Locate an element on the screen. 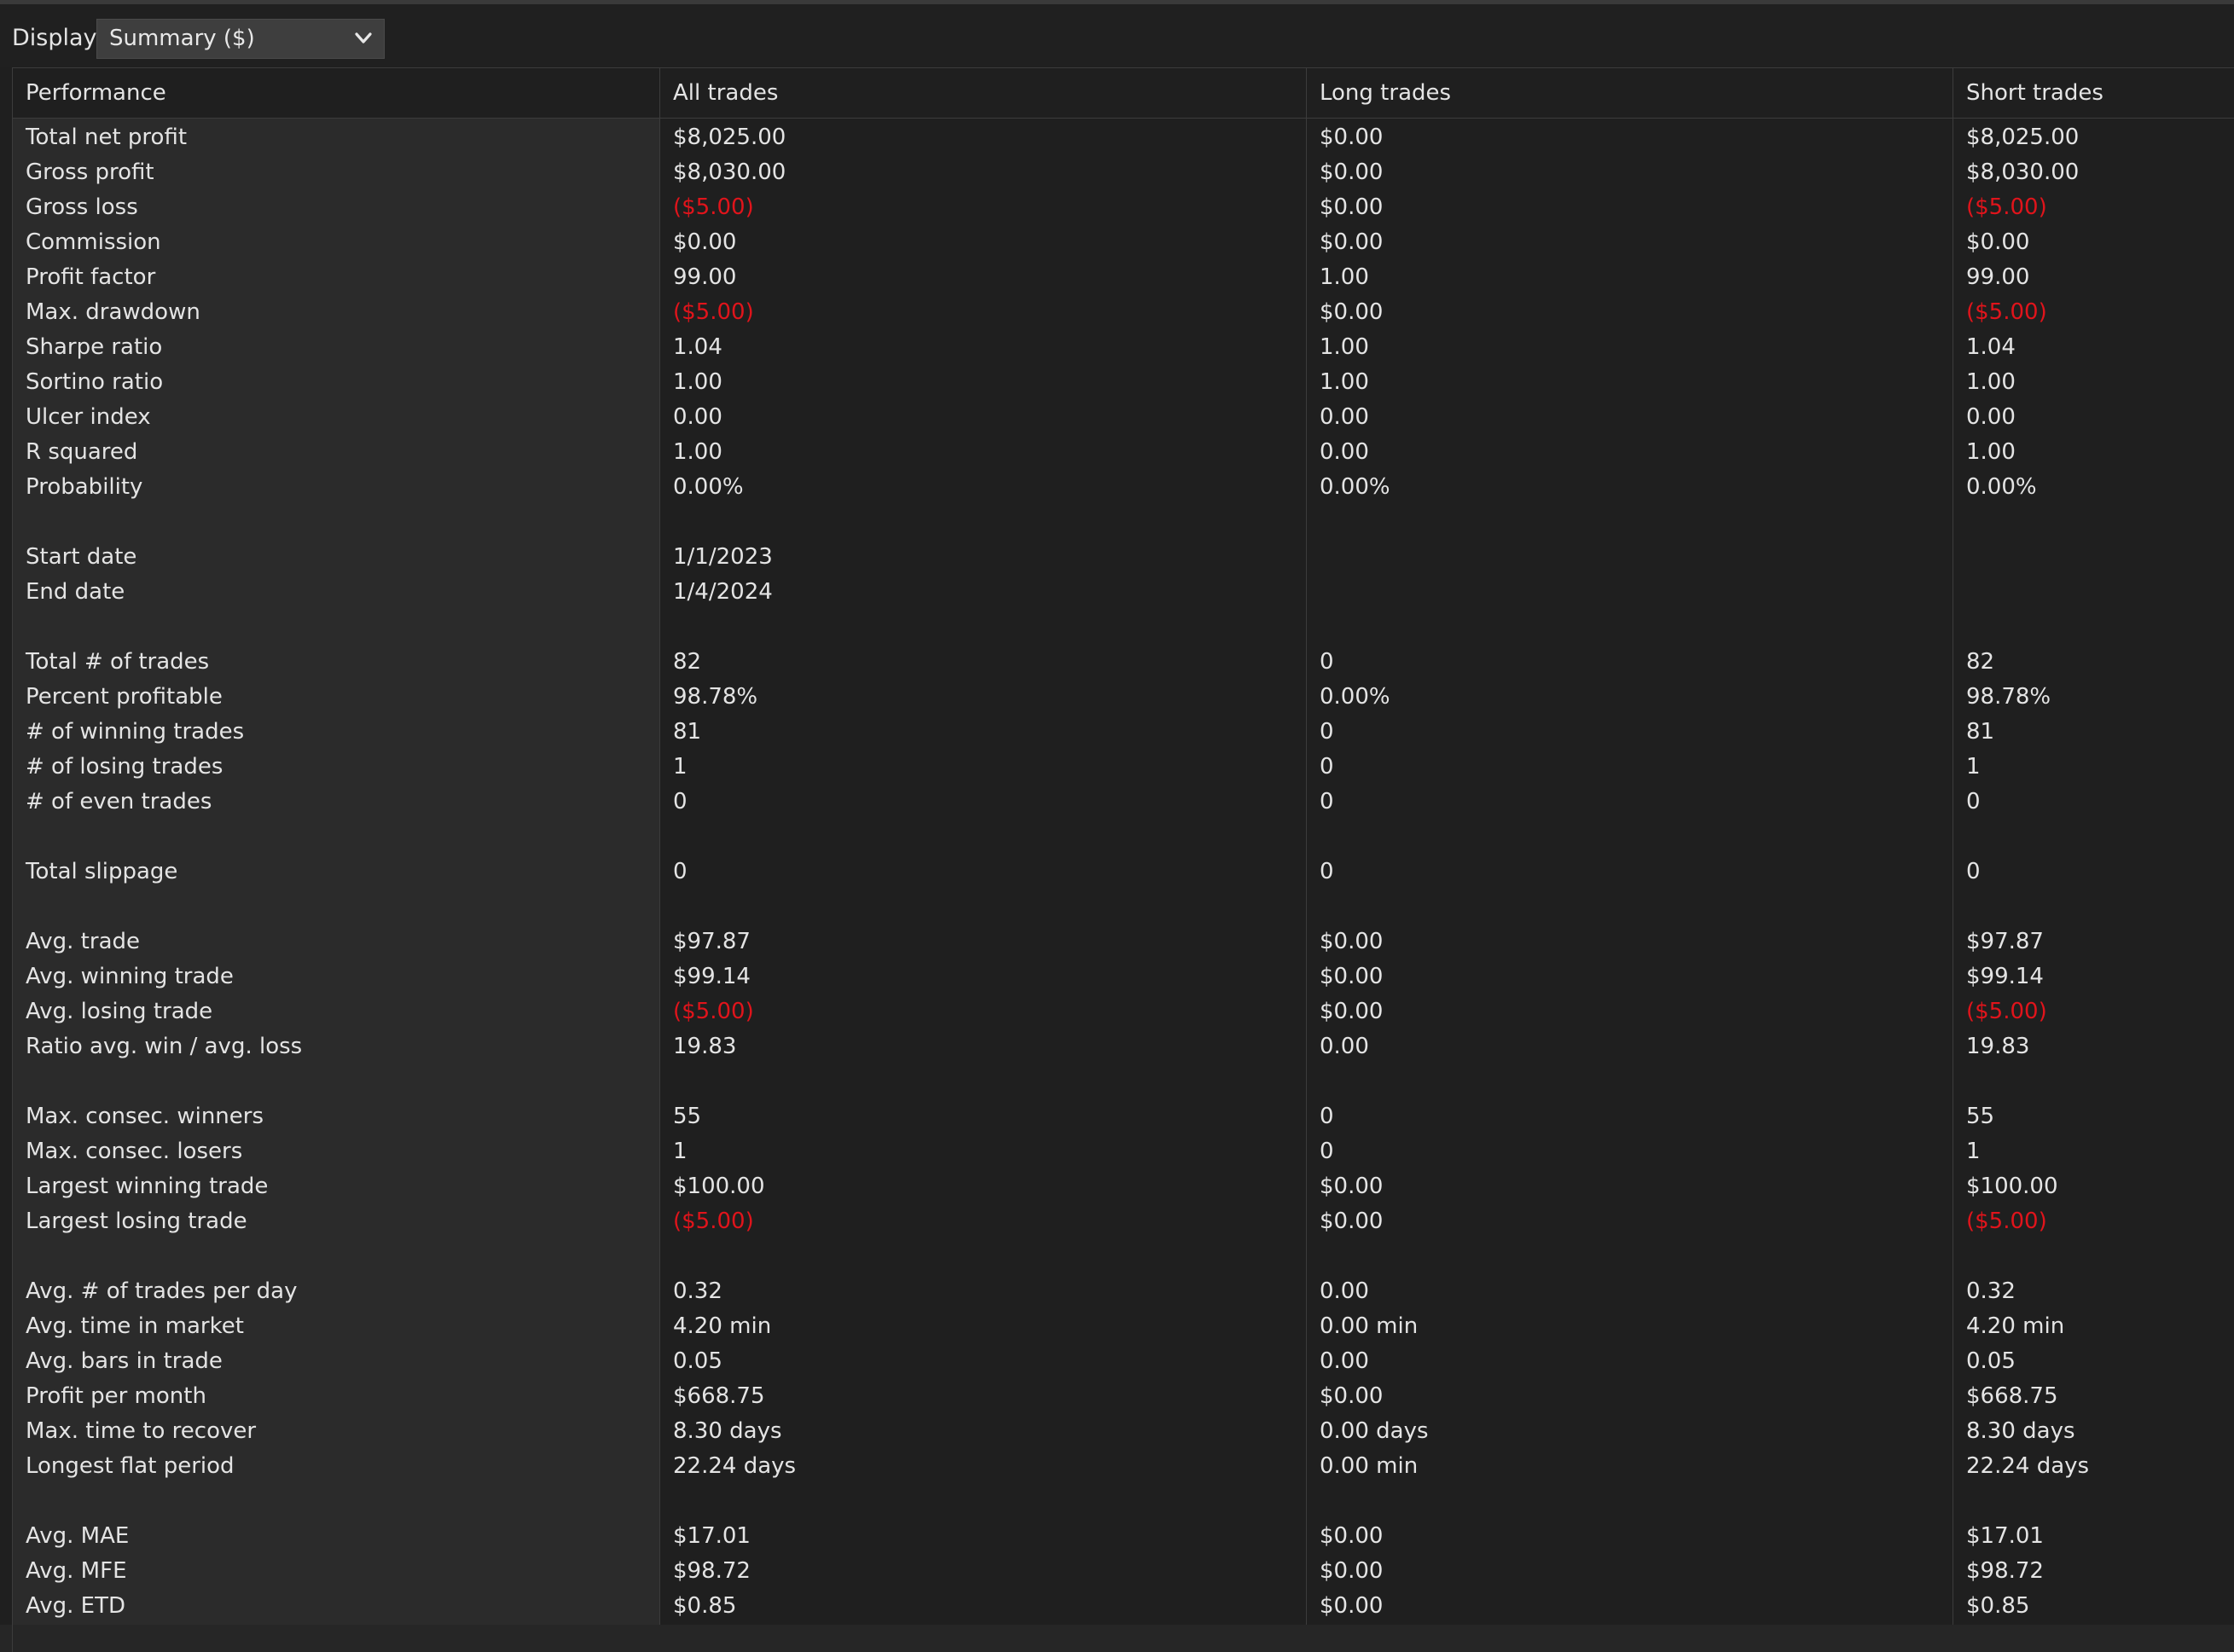 The height and width of the screenshot is (1652, 2234). all-trades-value: 98.78% is located at coordinates (715, 697).